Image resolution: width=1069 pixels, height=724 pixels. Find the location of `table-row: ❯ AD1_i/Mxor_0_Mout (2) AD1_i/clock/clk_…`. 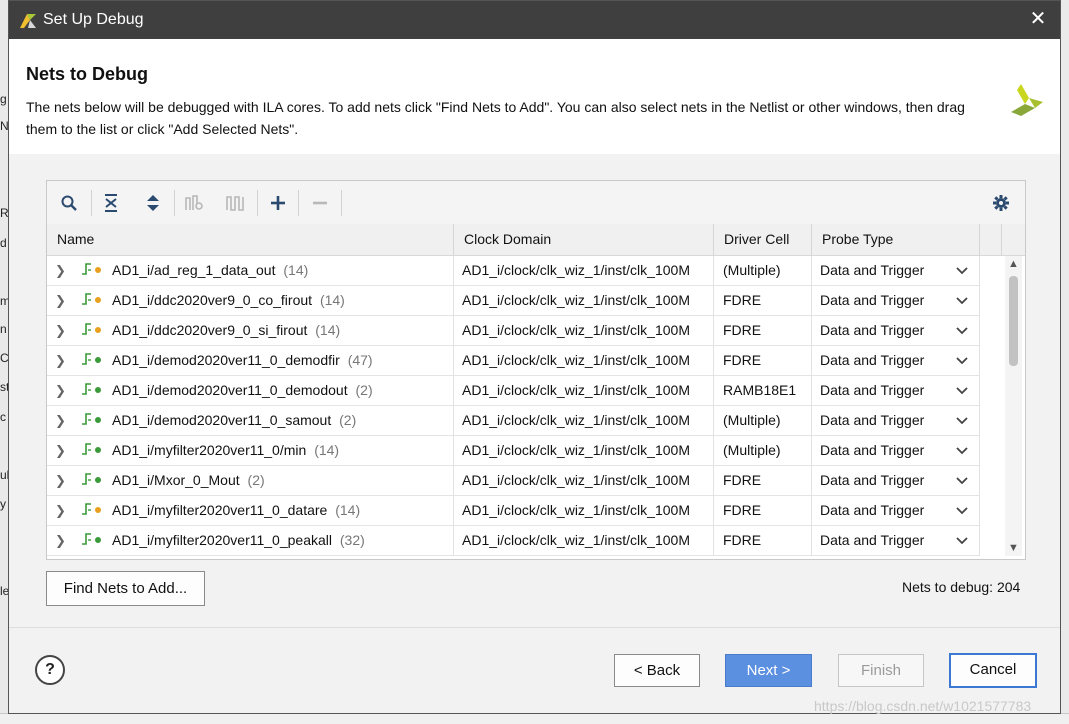

table-row: ❯ AD1_i/Mxor_0_Mout (2) AD1_i/clock/clk_… is located at coordinates (513, 481).